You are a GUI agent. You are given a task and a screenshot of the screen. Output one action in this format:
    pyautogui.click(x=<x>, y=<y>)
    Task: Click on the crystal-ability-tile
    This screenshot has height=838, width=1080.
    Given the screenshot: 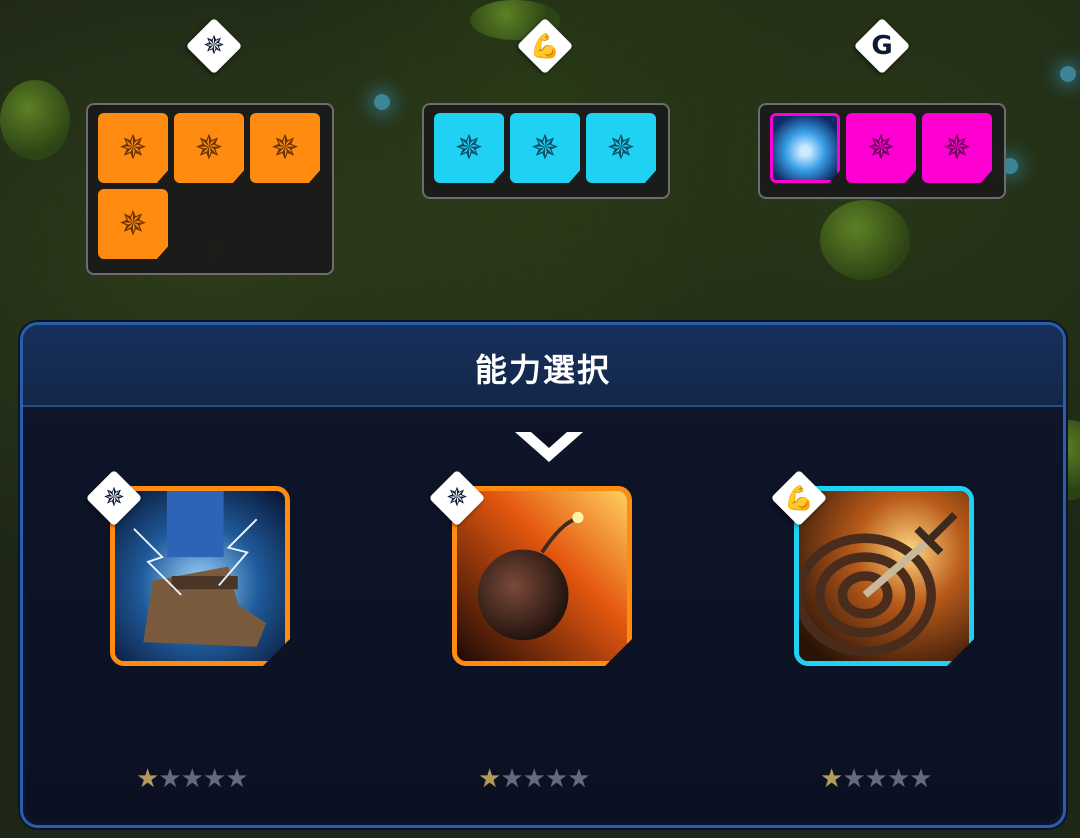 What is the action you would take?
    pyautogui.click(x=805, y=148)
    